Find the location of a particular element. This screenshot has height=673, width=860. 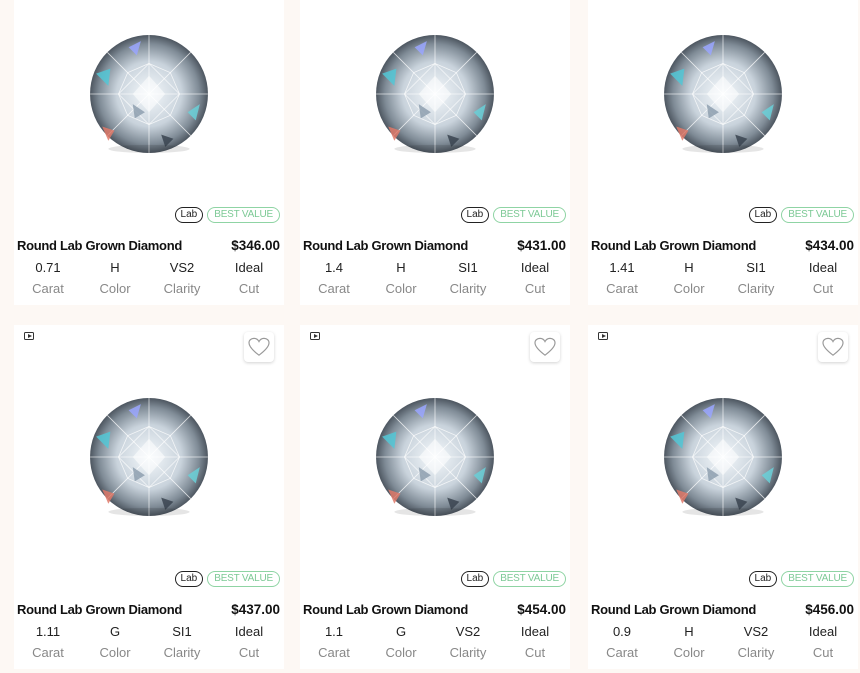

title-row: Round Lab Grown Diamond $434.00 is located at coordinates (722, 245).